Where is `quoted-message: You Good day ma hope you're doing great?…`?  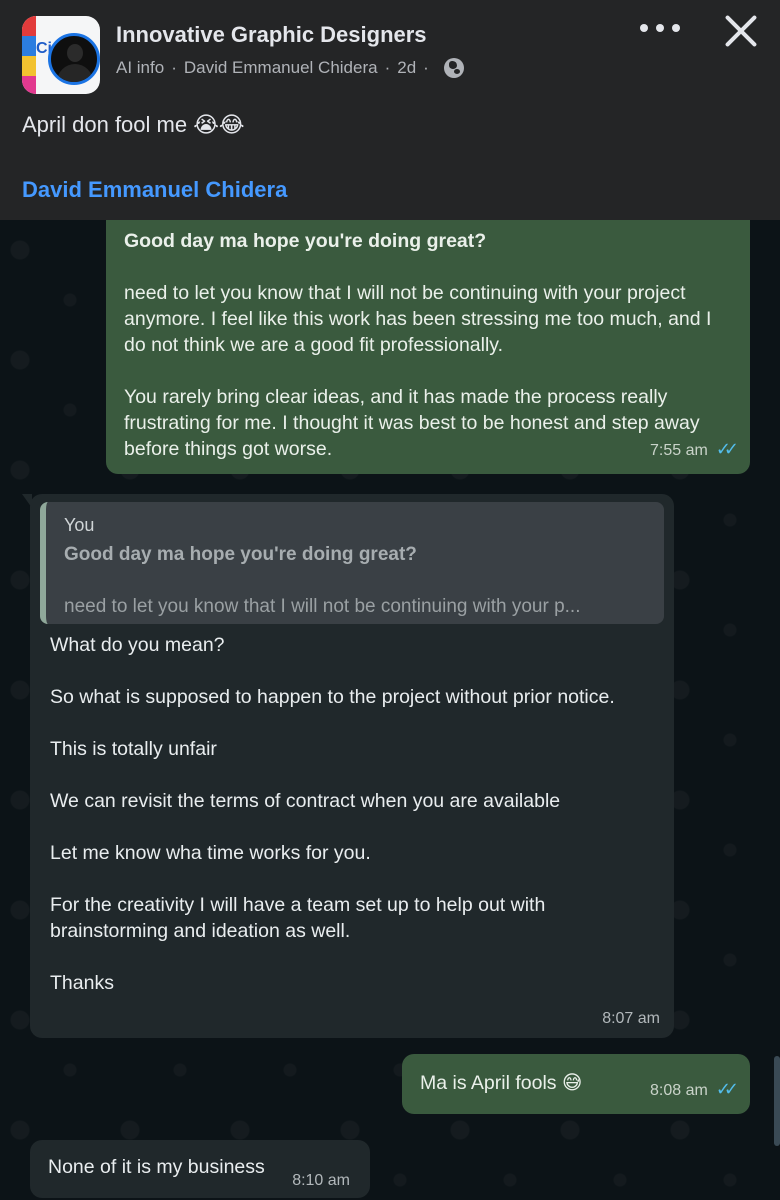 quoted-message: You Good day ma hope you're doing great?… is located at coordinates (352, 563).